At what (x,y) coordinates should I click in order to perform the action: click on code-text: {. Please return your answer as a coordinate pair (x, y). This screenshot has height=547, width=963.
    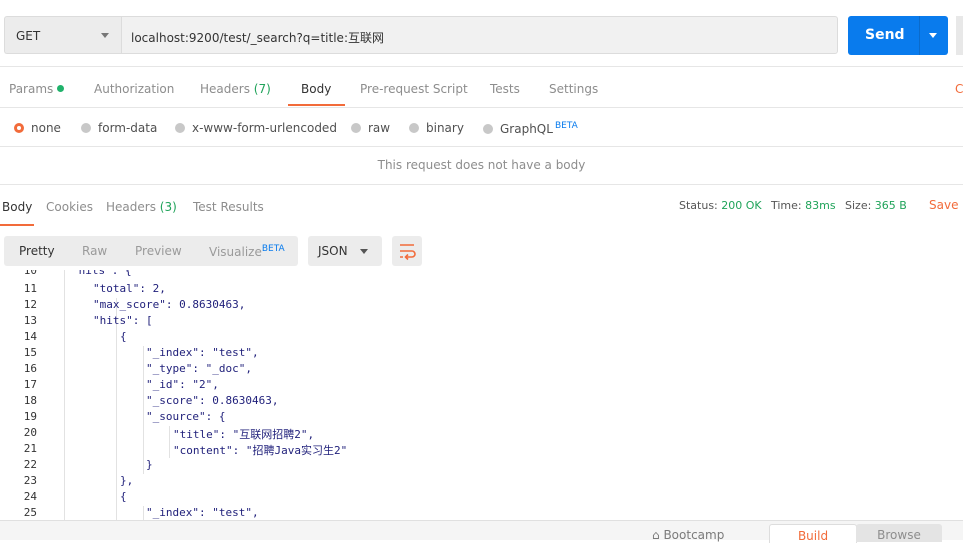
    Looking at the image, I should click on (123, 496).